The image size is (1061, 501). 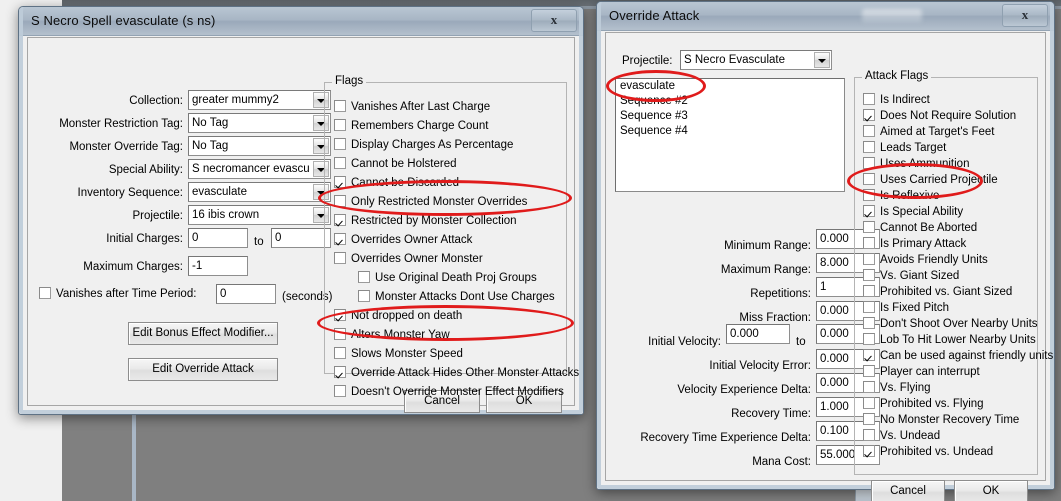 I want to click on attack-flag-vs-flying: Vs. Flying, so click(x=897, y=388).